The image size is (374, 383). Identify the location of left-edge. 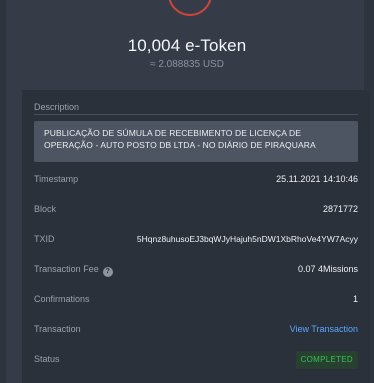
(3, 191).